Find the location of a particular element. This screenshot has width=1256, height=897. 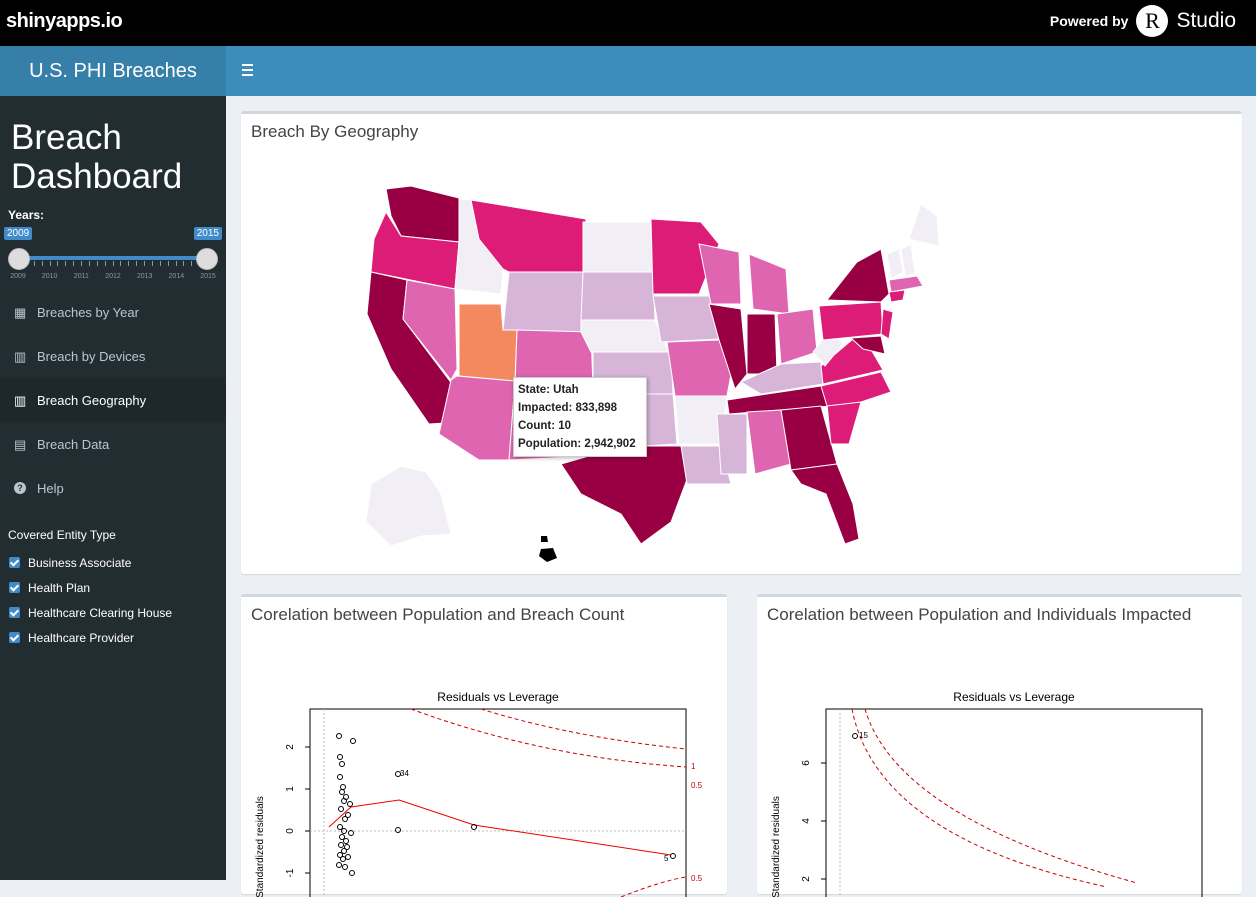

slider-year-label: 2012 is located at coordinates (113, 276).